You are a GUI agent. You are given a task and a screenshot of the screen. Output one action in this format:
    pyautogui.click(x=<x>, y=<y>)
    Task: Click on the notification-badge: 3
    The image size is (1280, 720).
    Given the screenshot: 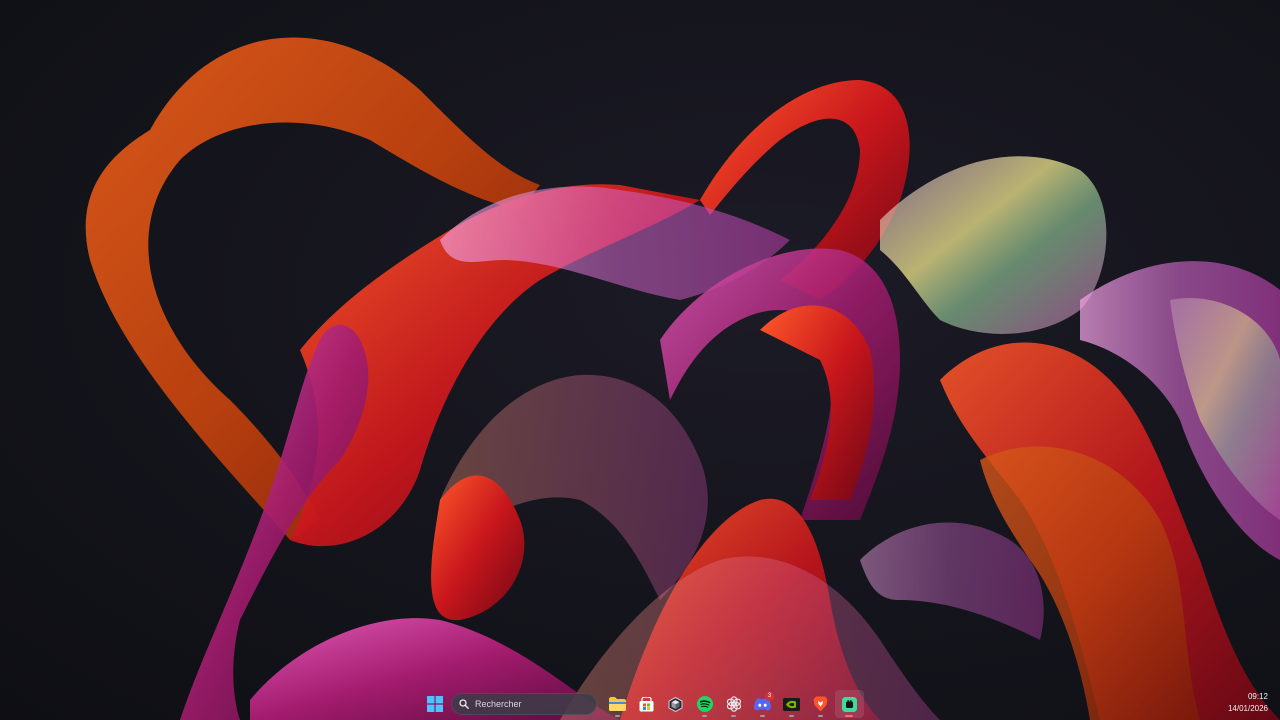 What is the action you would take?
    pyautogui.click(x=769, y=696)
    